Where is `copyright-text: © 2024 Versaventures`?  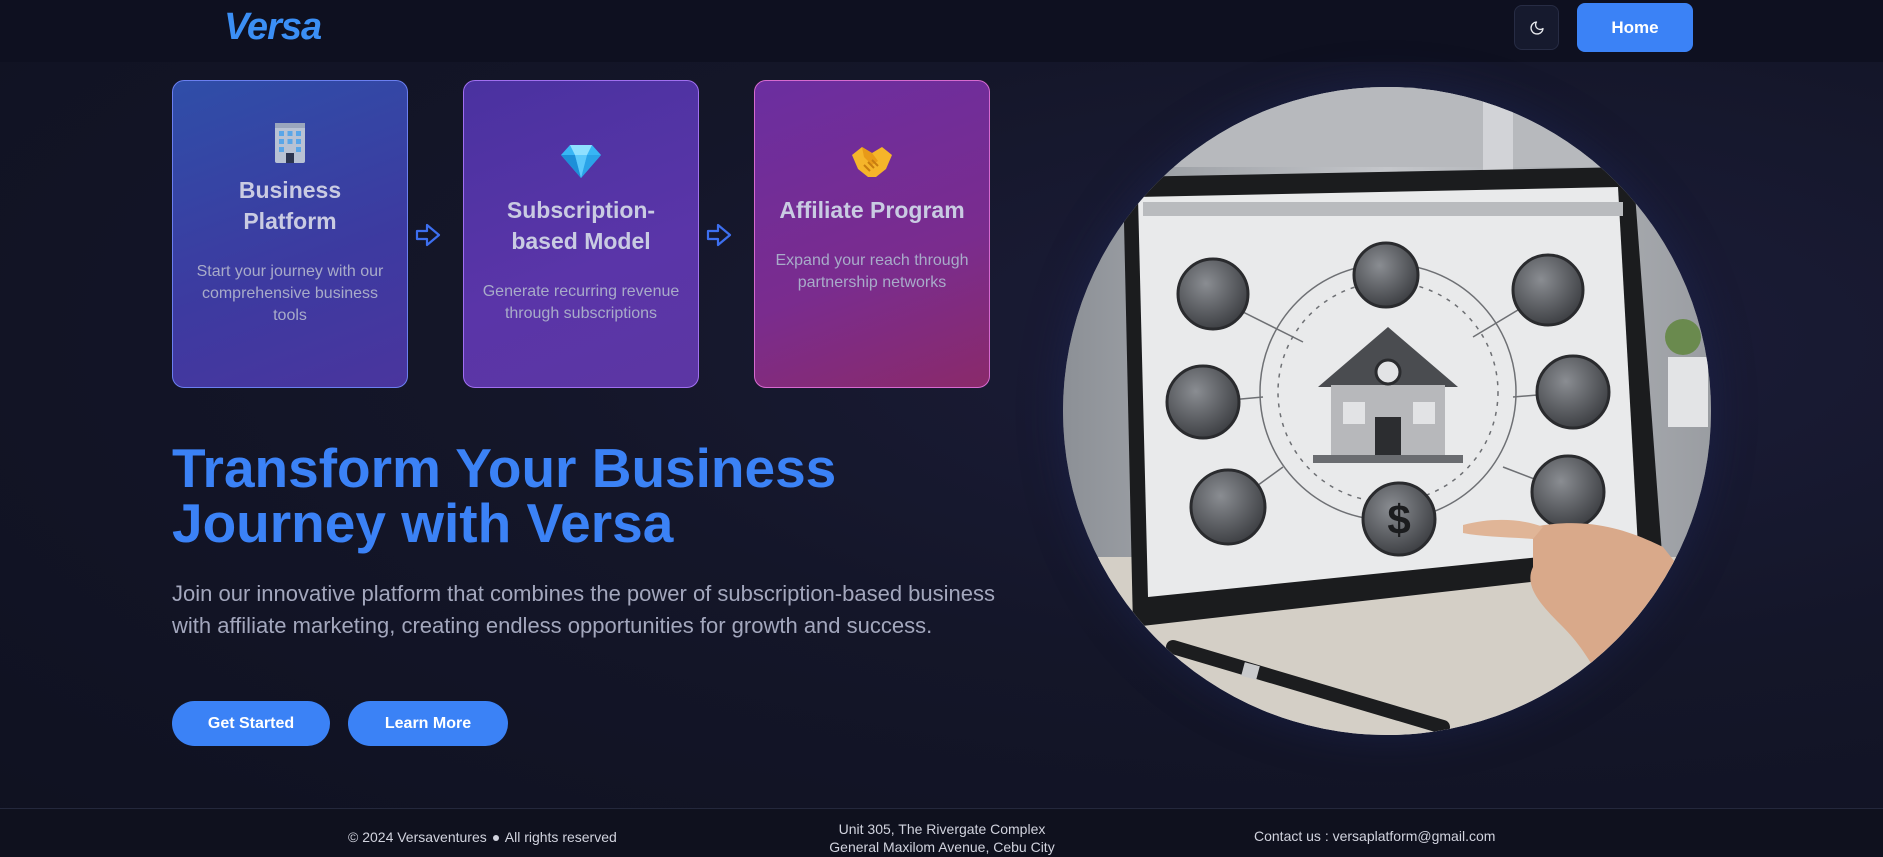 copyright-text: © 2024 Versaventures is located at coordinates (417, 837).